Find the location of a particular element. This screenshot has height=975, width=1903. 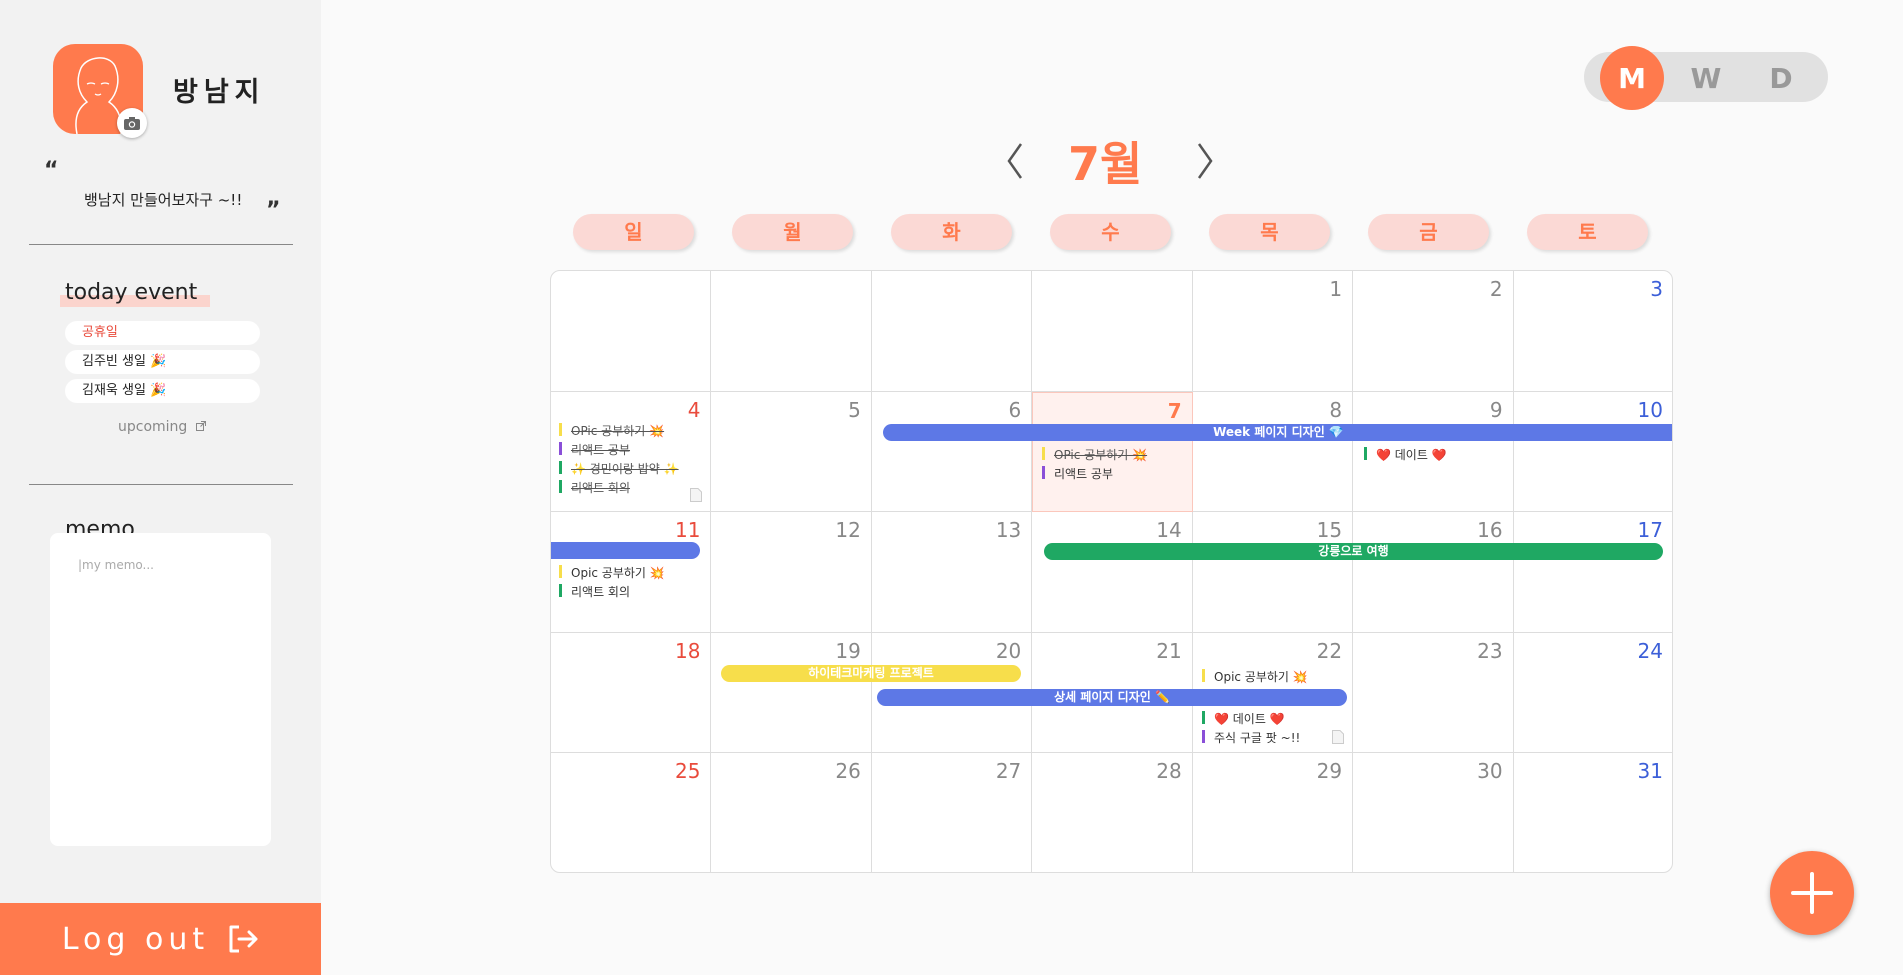

event-bar: 상세 페이지 디자인 ✏️ is located at coordinates (1112, 697).